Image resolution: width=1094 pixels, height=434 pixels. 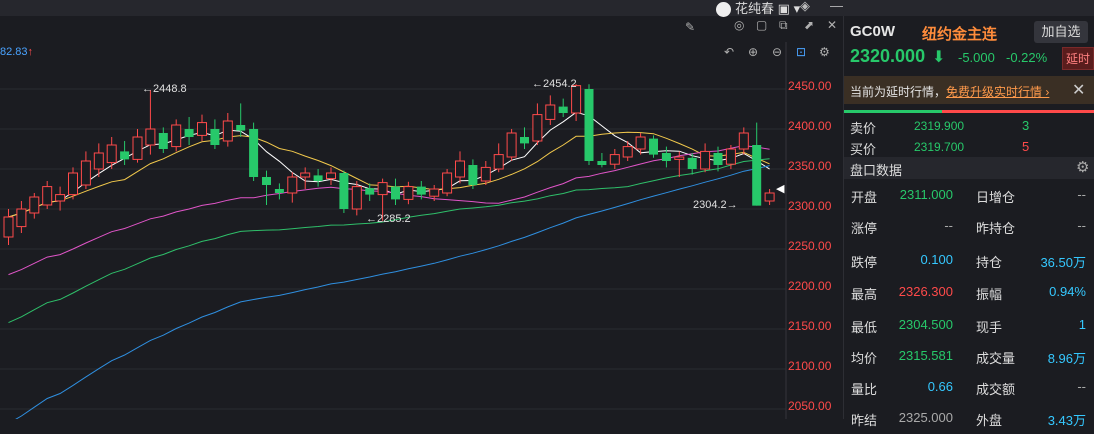 What do you see at coordinates (1026, 146) in the screenshot?
I see `bid-volume: 5` at bounding box center [1026, 146].